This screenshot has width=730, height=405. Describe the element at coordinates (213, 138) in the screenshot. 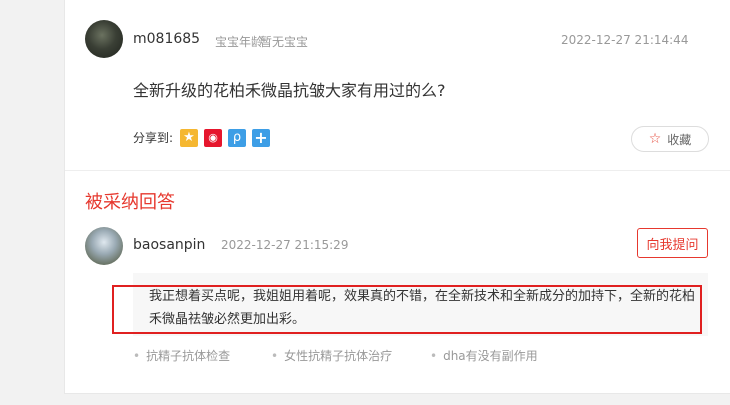

I see `weibo-icon: ◉` at that location.